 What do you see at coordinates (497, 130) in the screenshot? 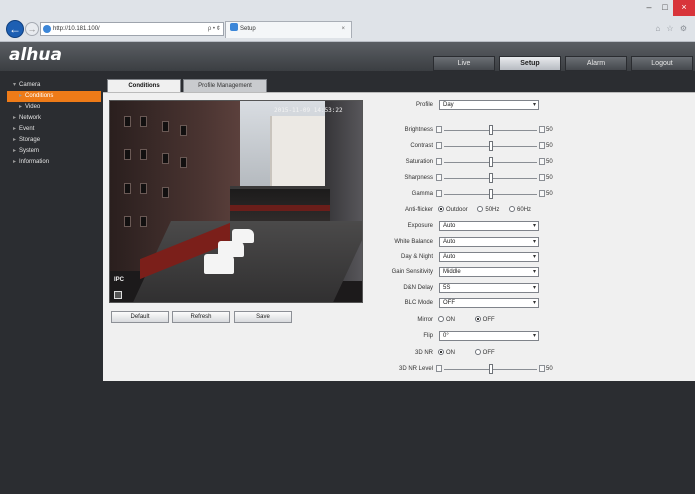
I see `brightness-slider: 50` at bounding box center [497, 130].